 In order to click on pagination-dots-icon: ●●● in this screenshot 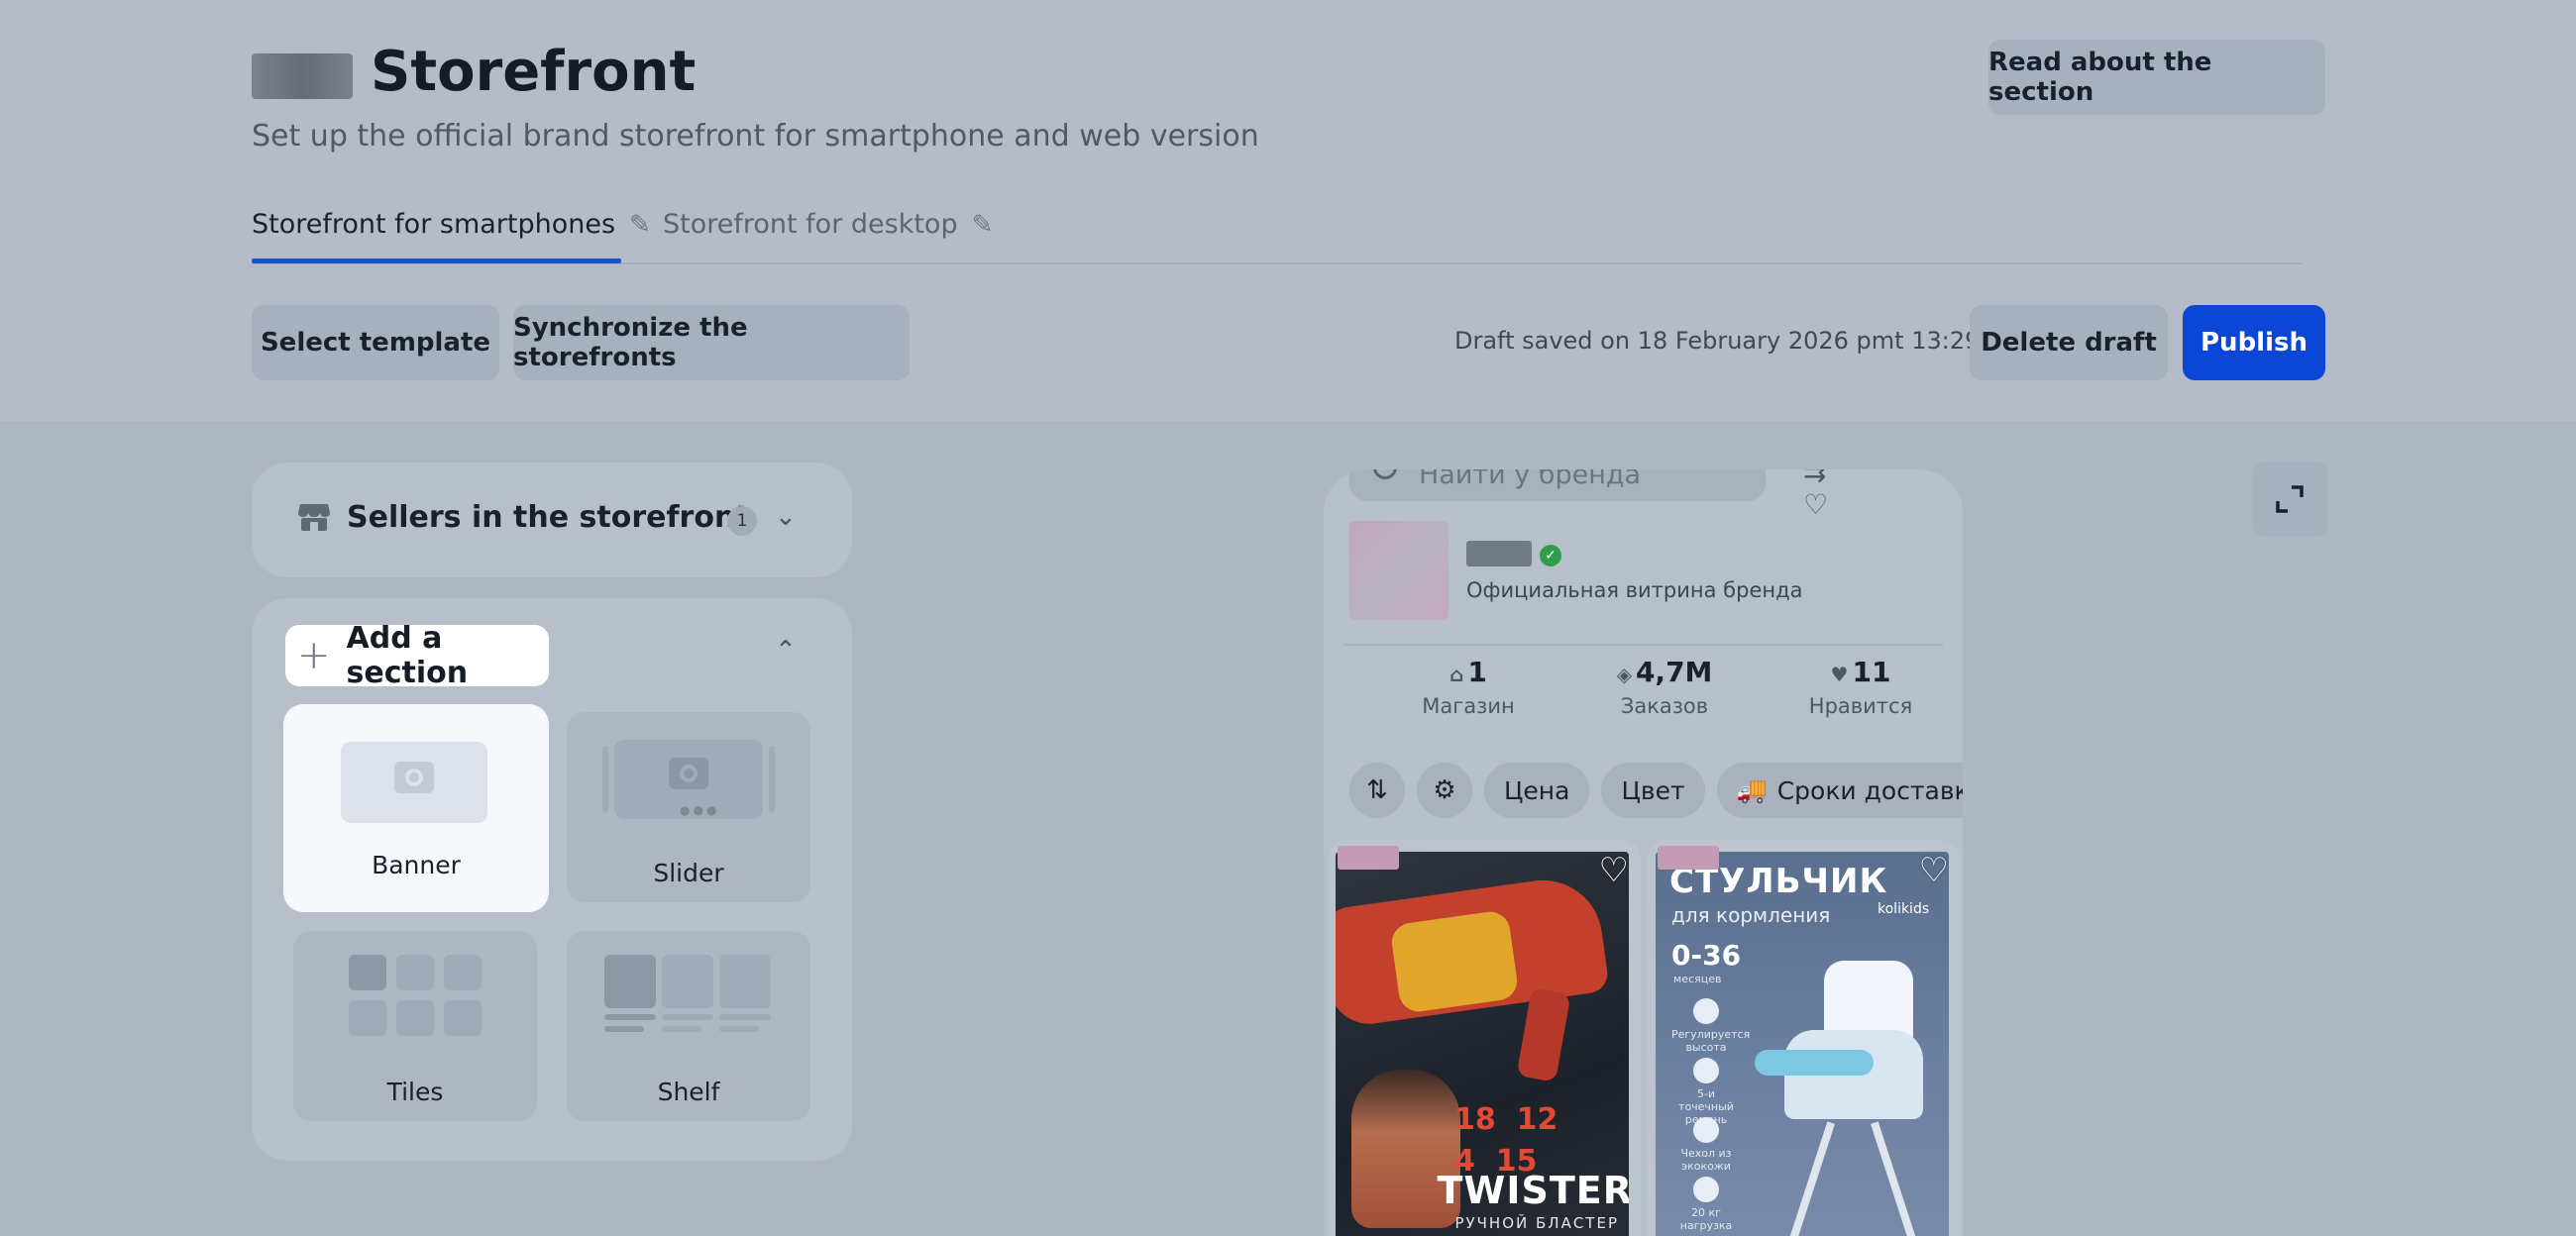, I will do `click(700, 810)`.